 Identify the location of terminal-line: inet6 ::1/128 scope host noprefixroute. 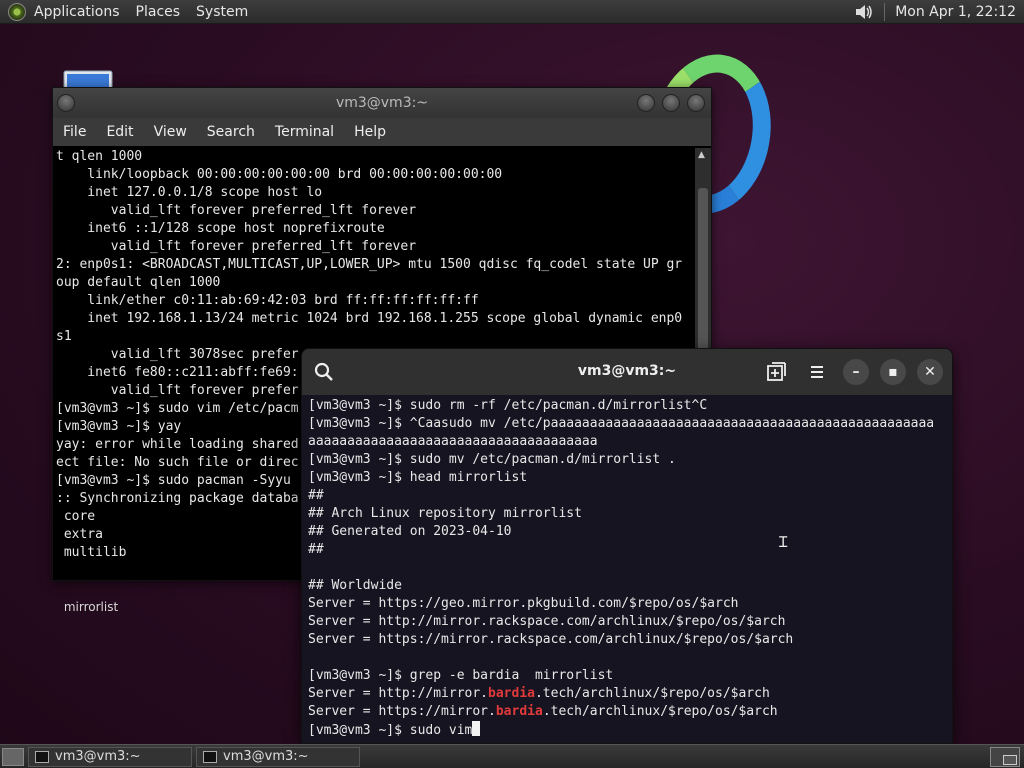
(220, 228).